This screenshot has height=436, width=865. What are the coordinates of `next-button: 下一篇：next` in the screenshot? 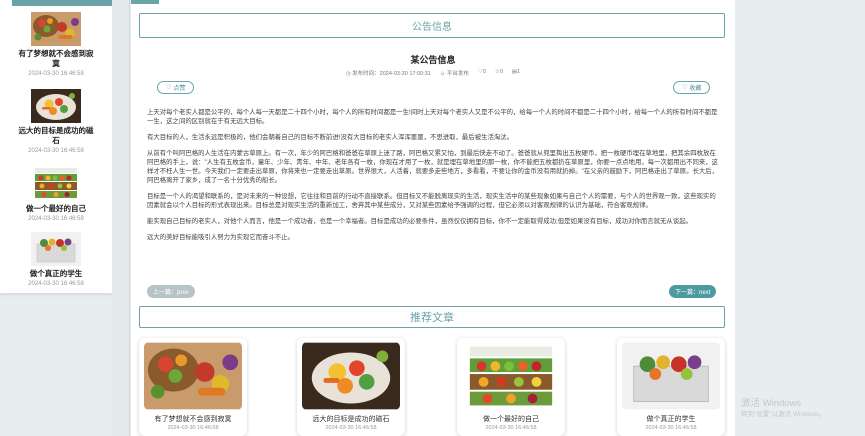 It's located at (693, 291).